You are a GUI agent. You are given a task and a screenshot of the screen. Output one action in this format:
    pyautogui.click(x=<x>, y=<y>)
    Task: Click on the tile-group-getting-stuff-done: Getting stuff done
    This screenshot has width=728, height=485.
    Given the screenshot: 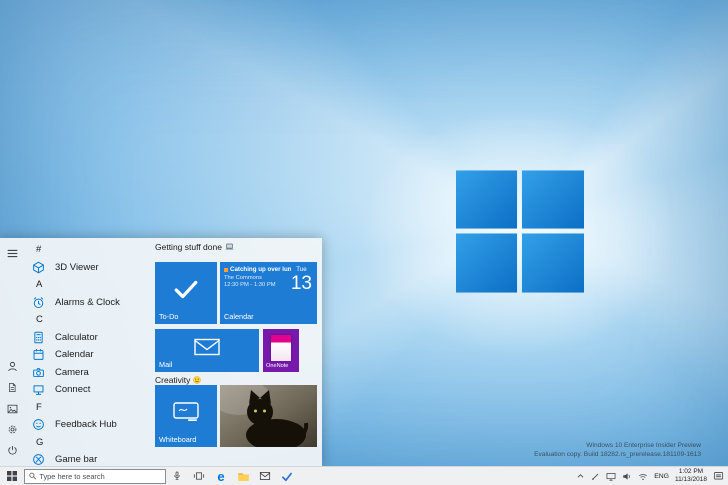 What is the action you would take?
    pyautogui.click(x=194, y=247)
    